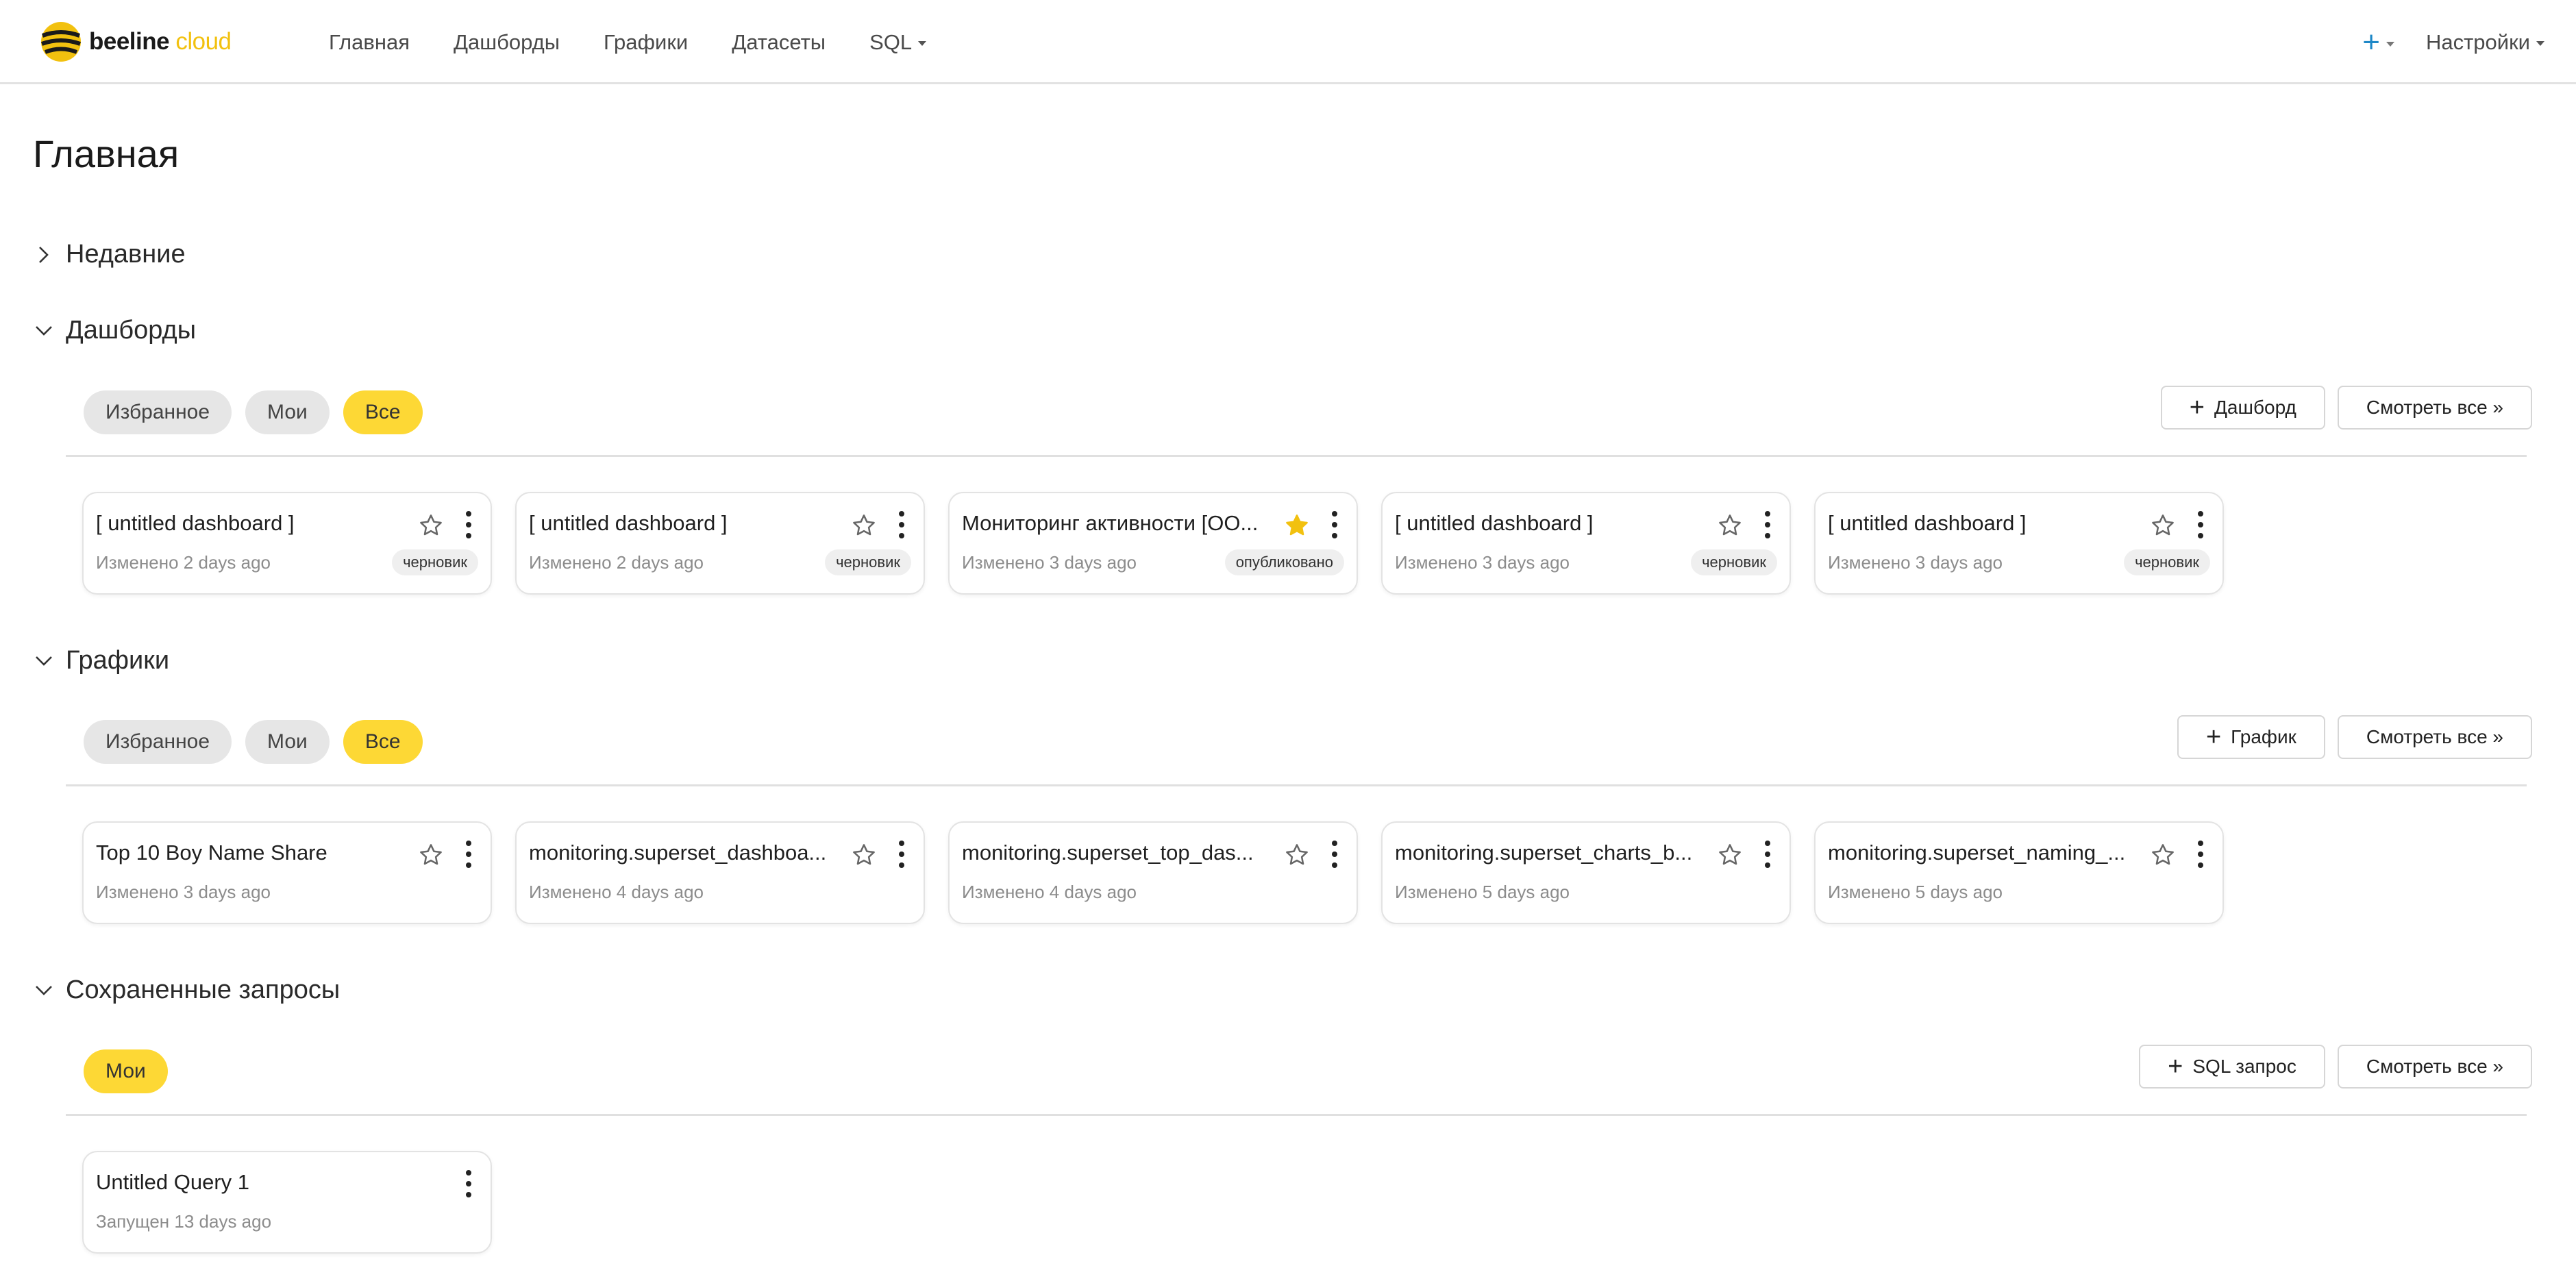  I want to click on dashboards-actions: + Дашборд Смотреть все », so click(2346, 408).